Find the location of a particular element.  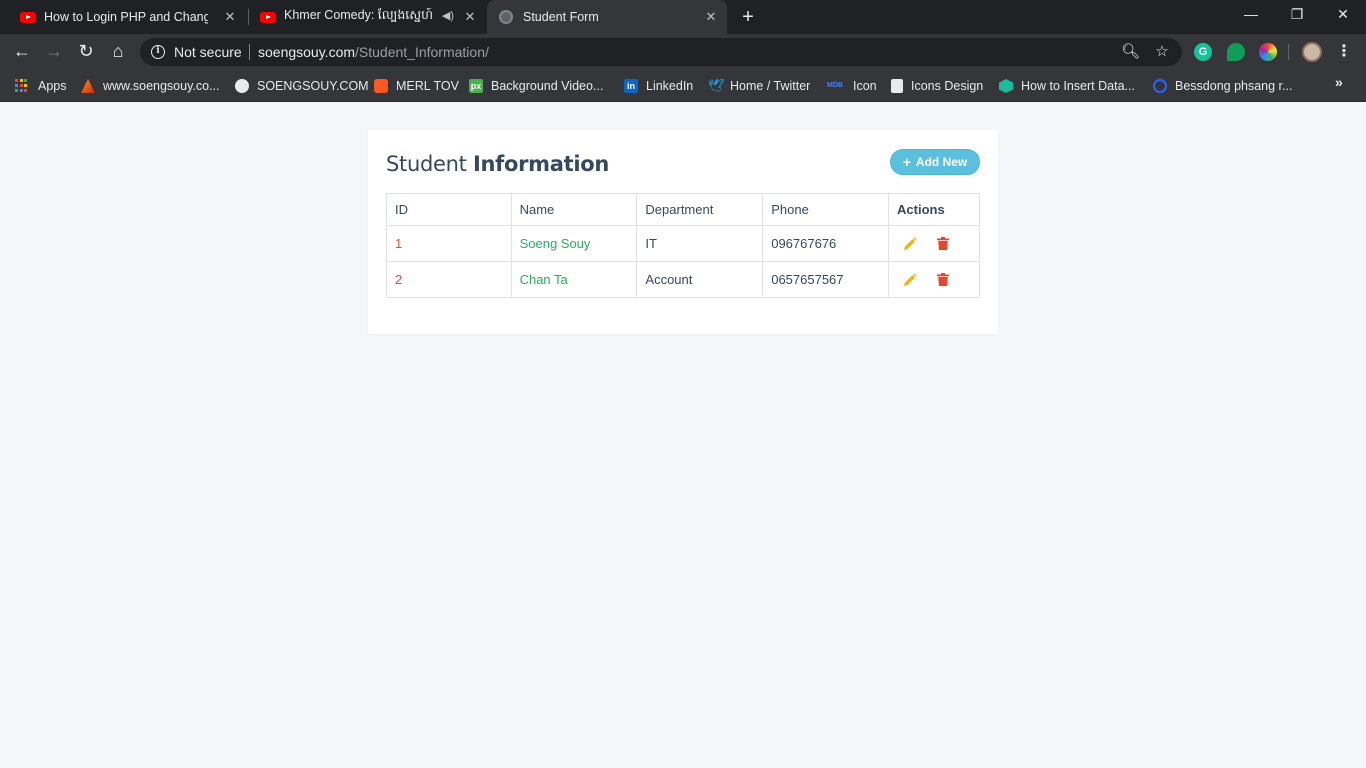

mdb-icon: MDB is located at coordinates (835, 85).